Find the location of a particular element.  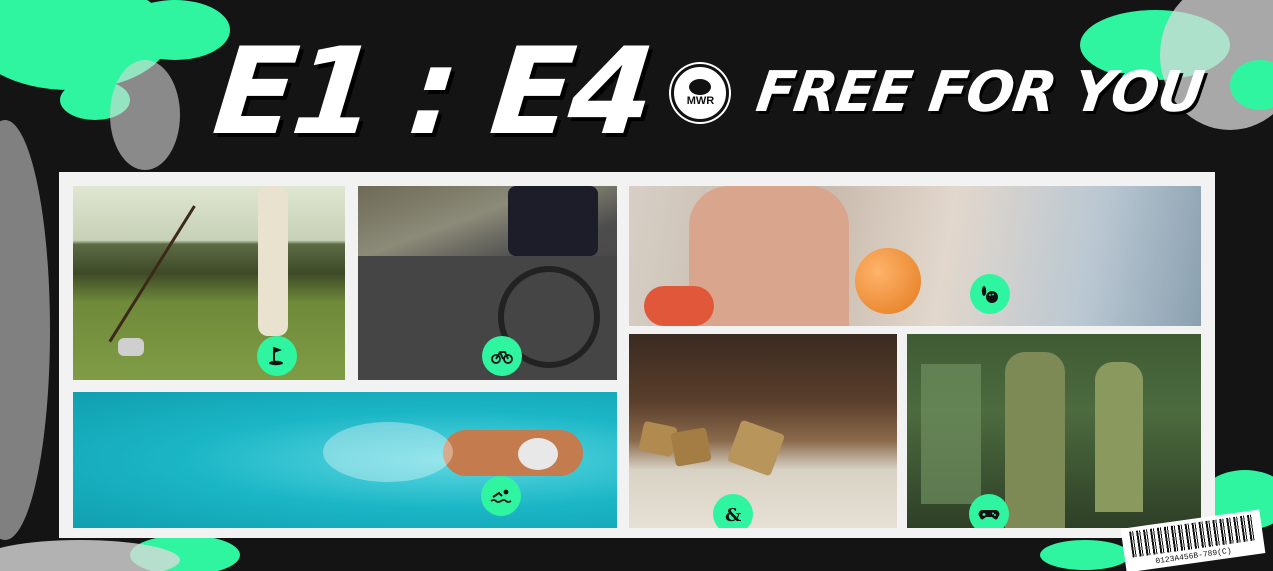

globe-icon is located at coordinates (700, 86).